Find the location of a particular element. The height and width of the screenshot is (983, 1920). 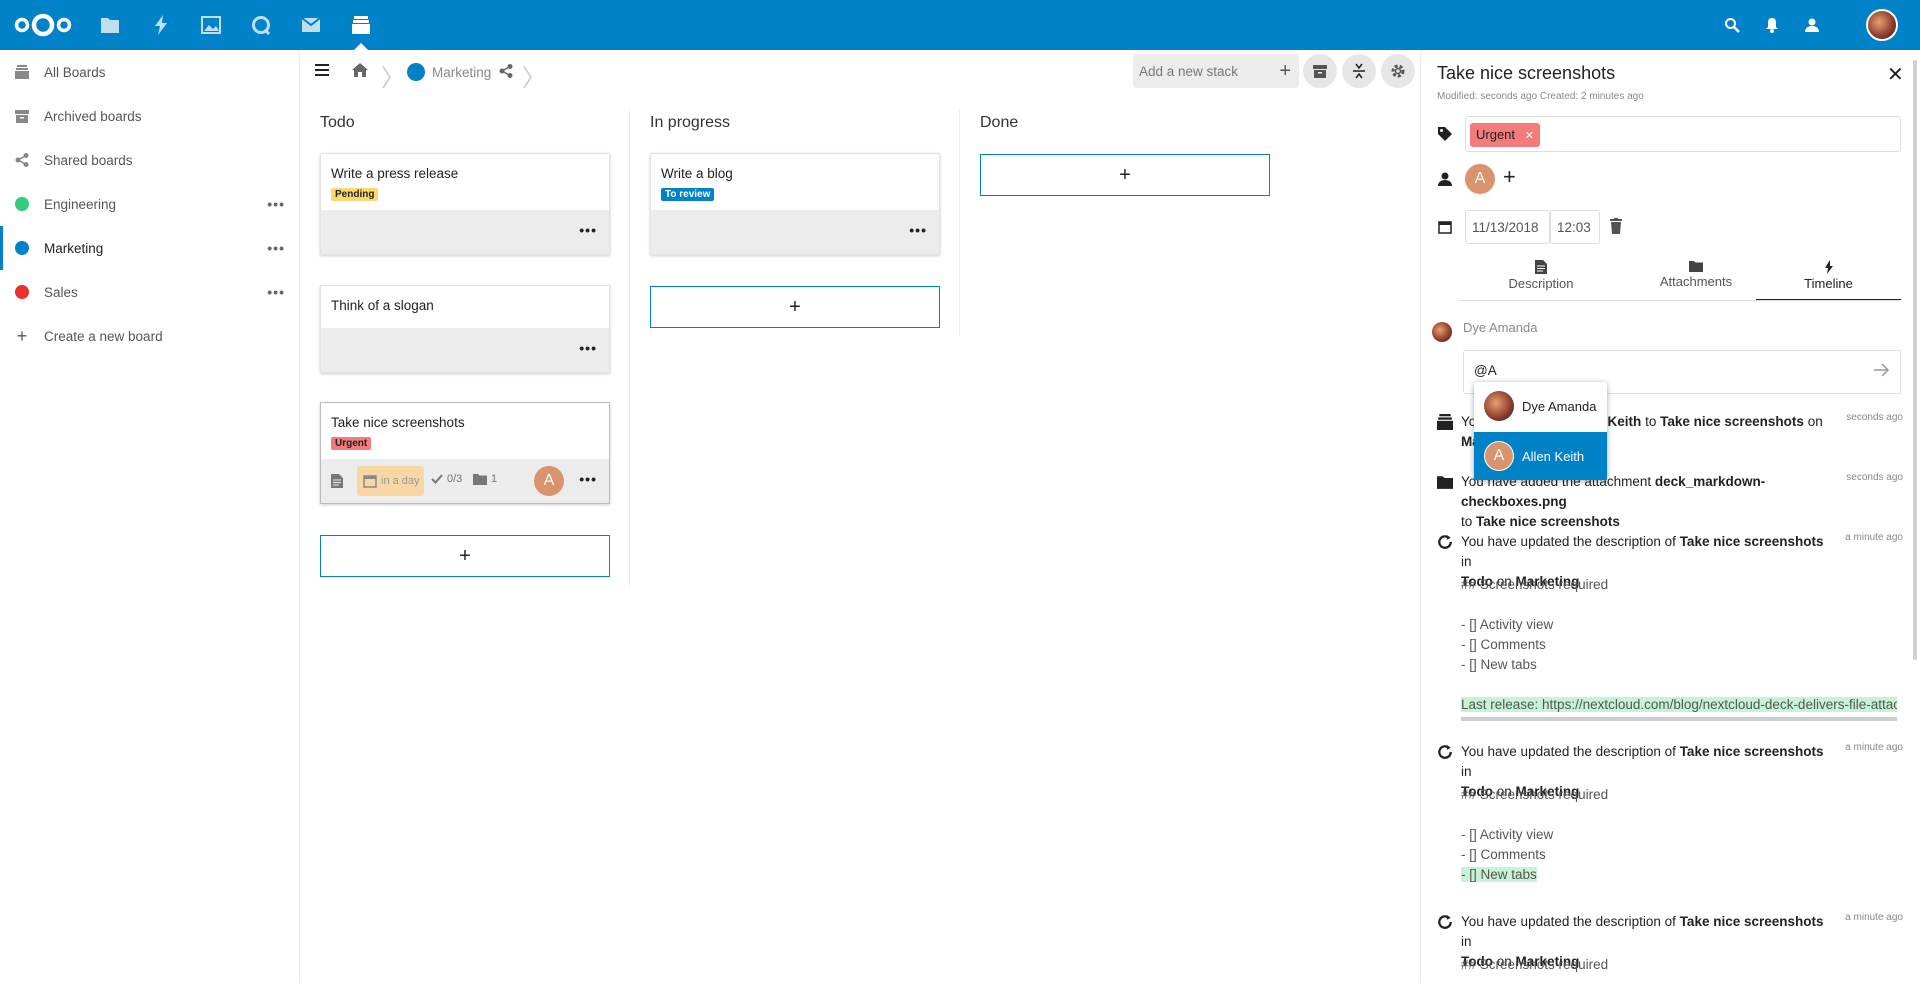

markdown-line: ## Screenshots required is located at coordinates (1535, 964).